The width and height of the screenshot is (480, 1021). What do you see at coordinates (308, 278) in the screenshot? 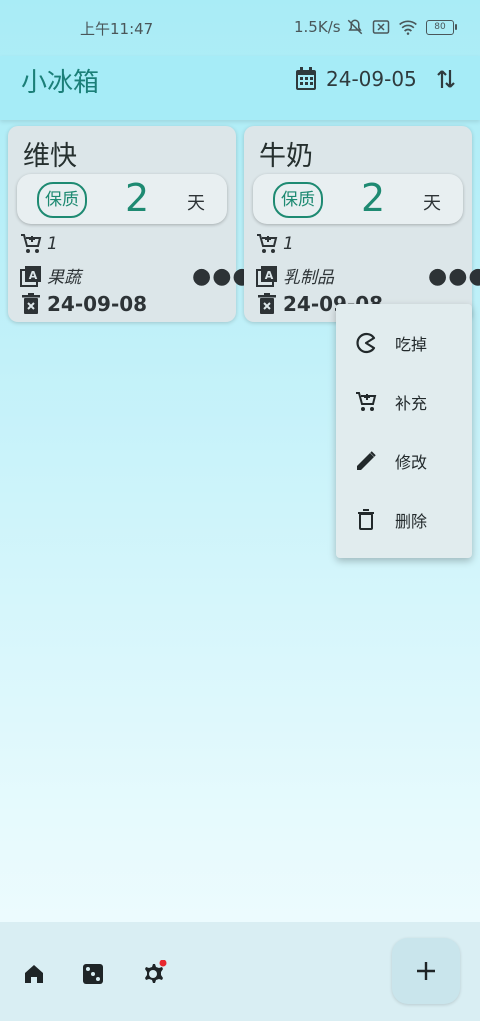
I see `item-category: 乳制品` at bounding box center [308, 278].